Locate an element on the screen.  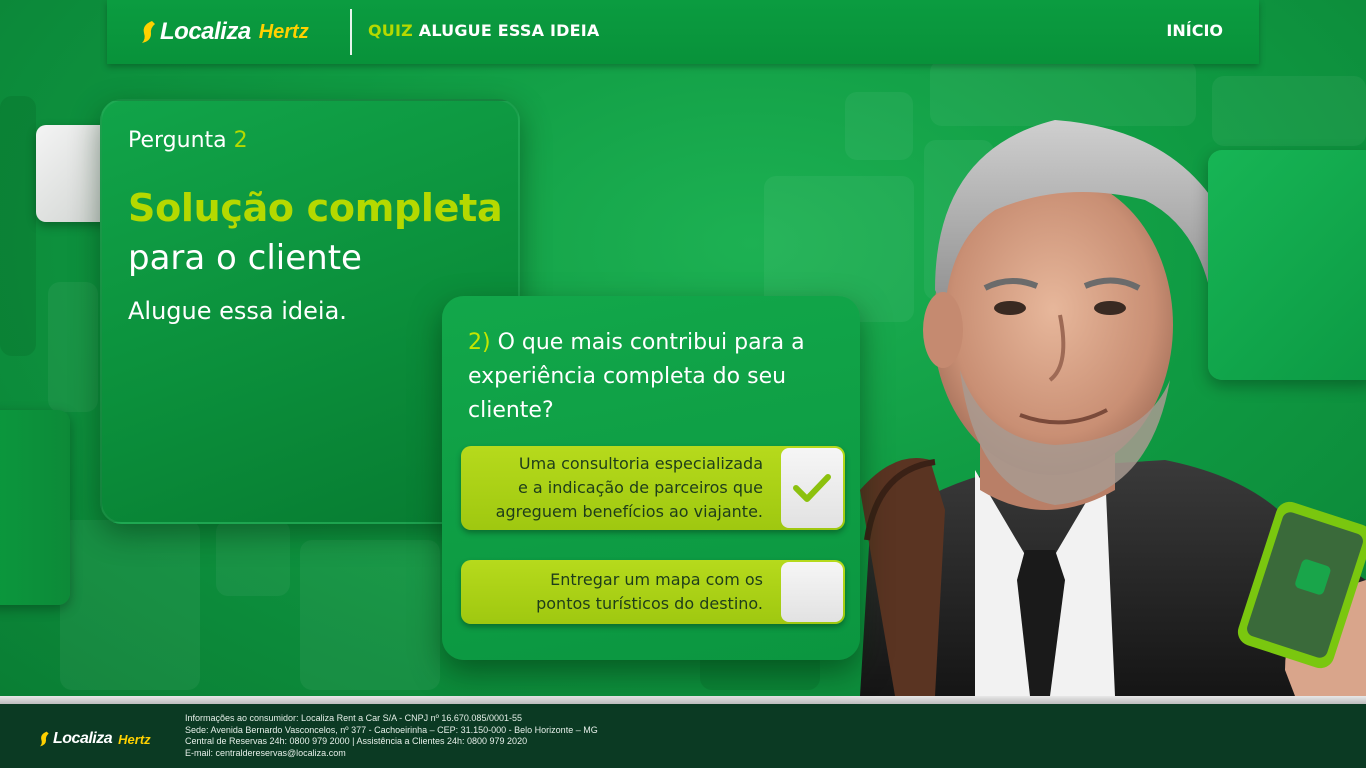
brand-logo: Localiza Hertz is located at coordinates (224, 32).